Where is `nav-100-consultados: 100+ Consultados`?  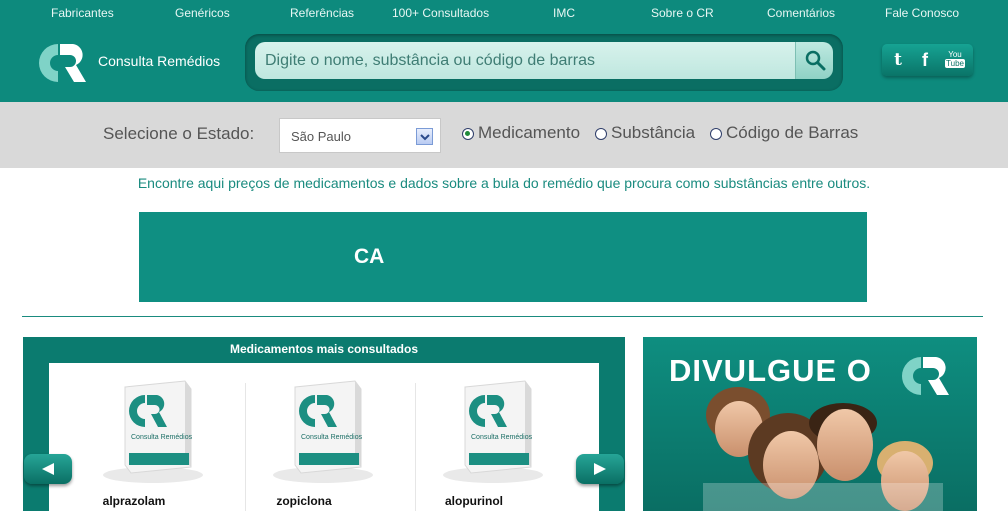 nav-100-consultados: 100+ Consultados is located at coordinates (440, 13).